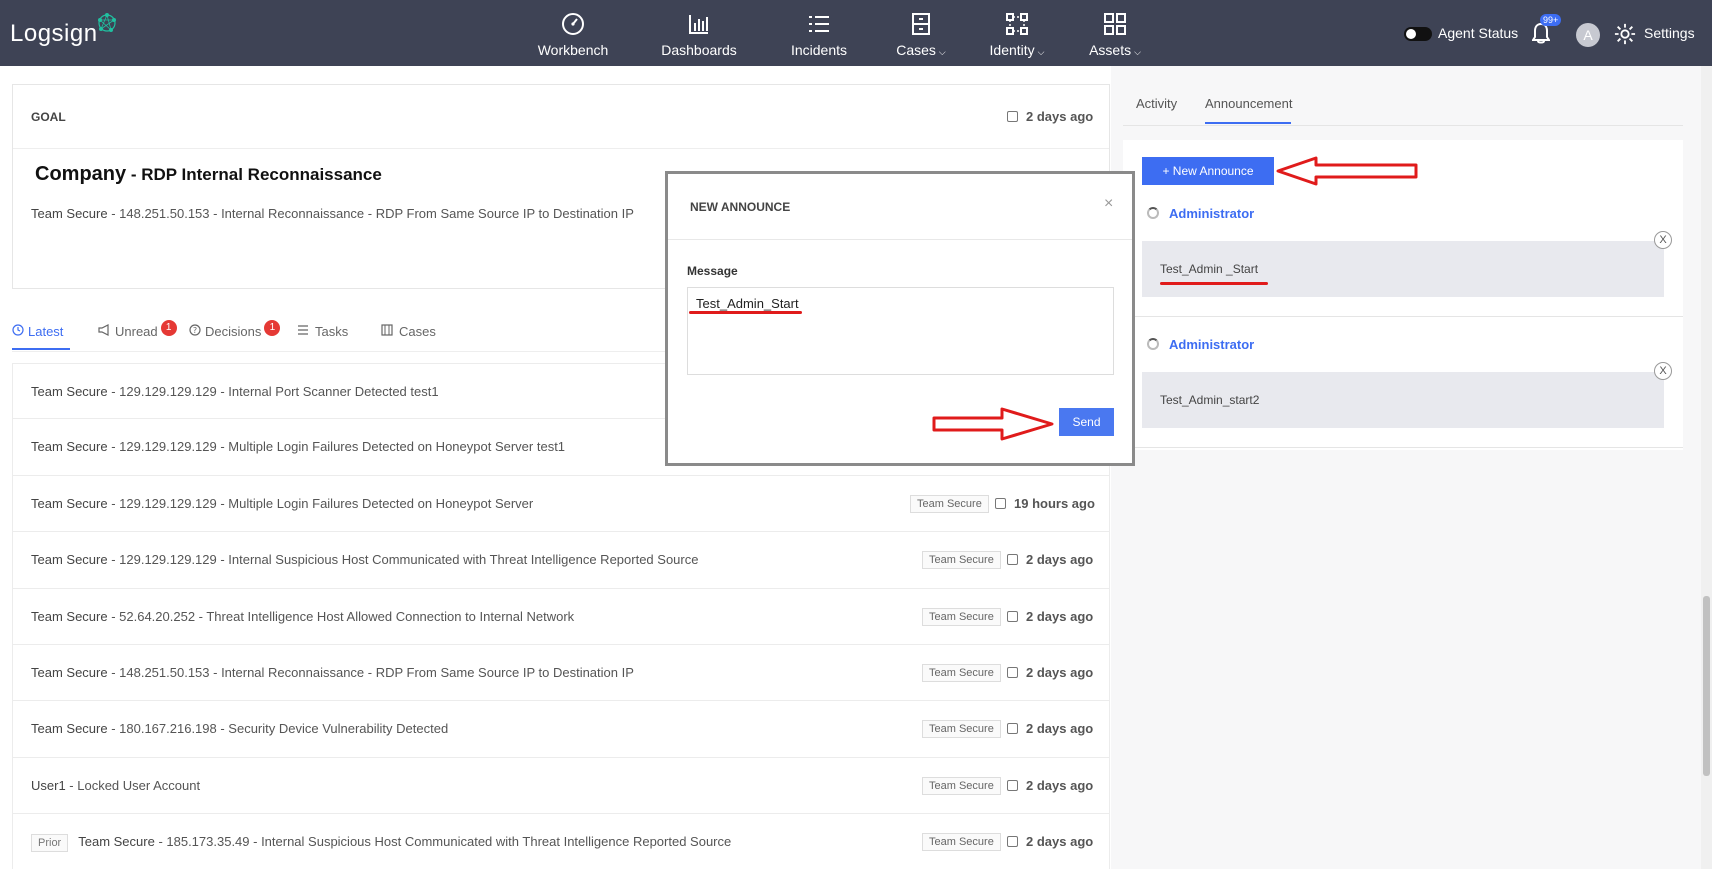  Describe the element at coordinates (1208, 171) in the screenshot. I see `new-announce-button: + New Announce` at that location.